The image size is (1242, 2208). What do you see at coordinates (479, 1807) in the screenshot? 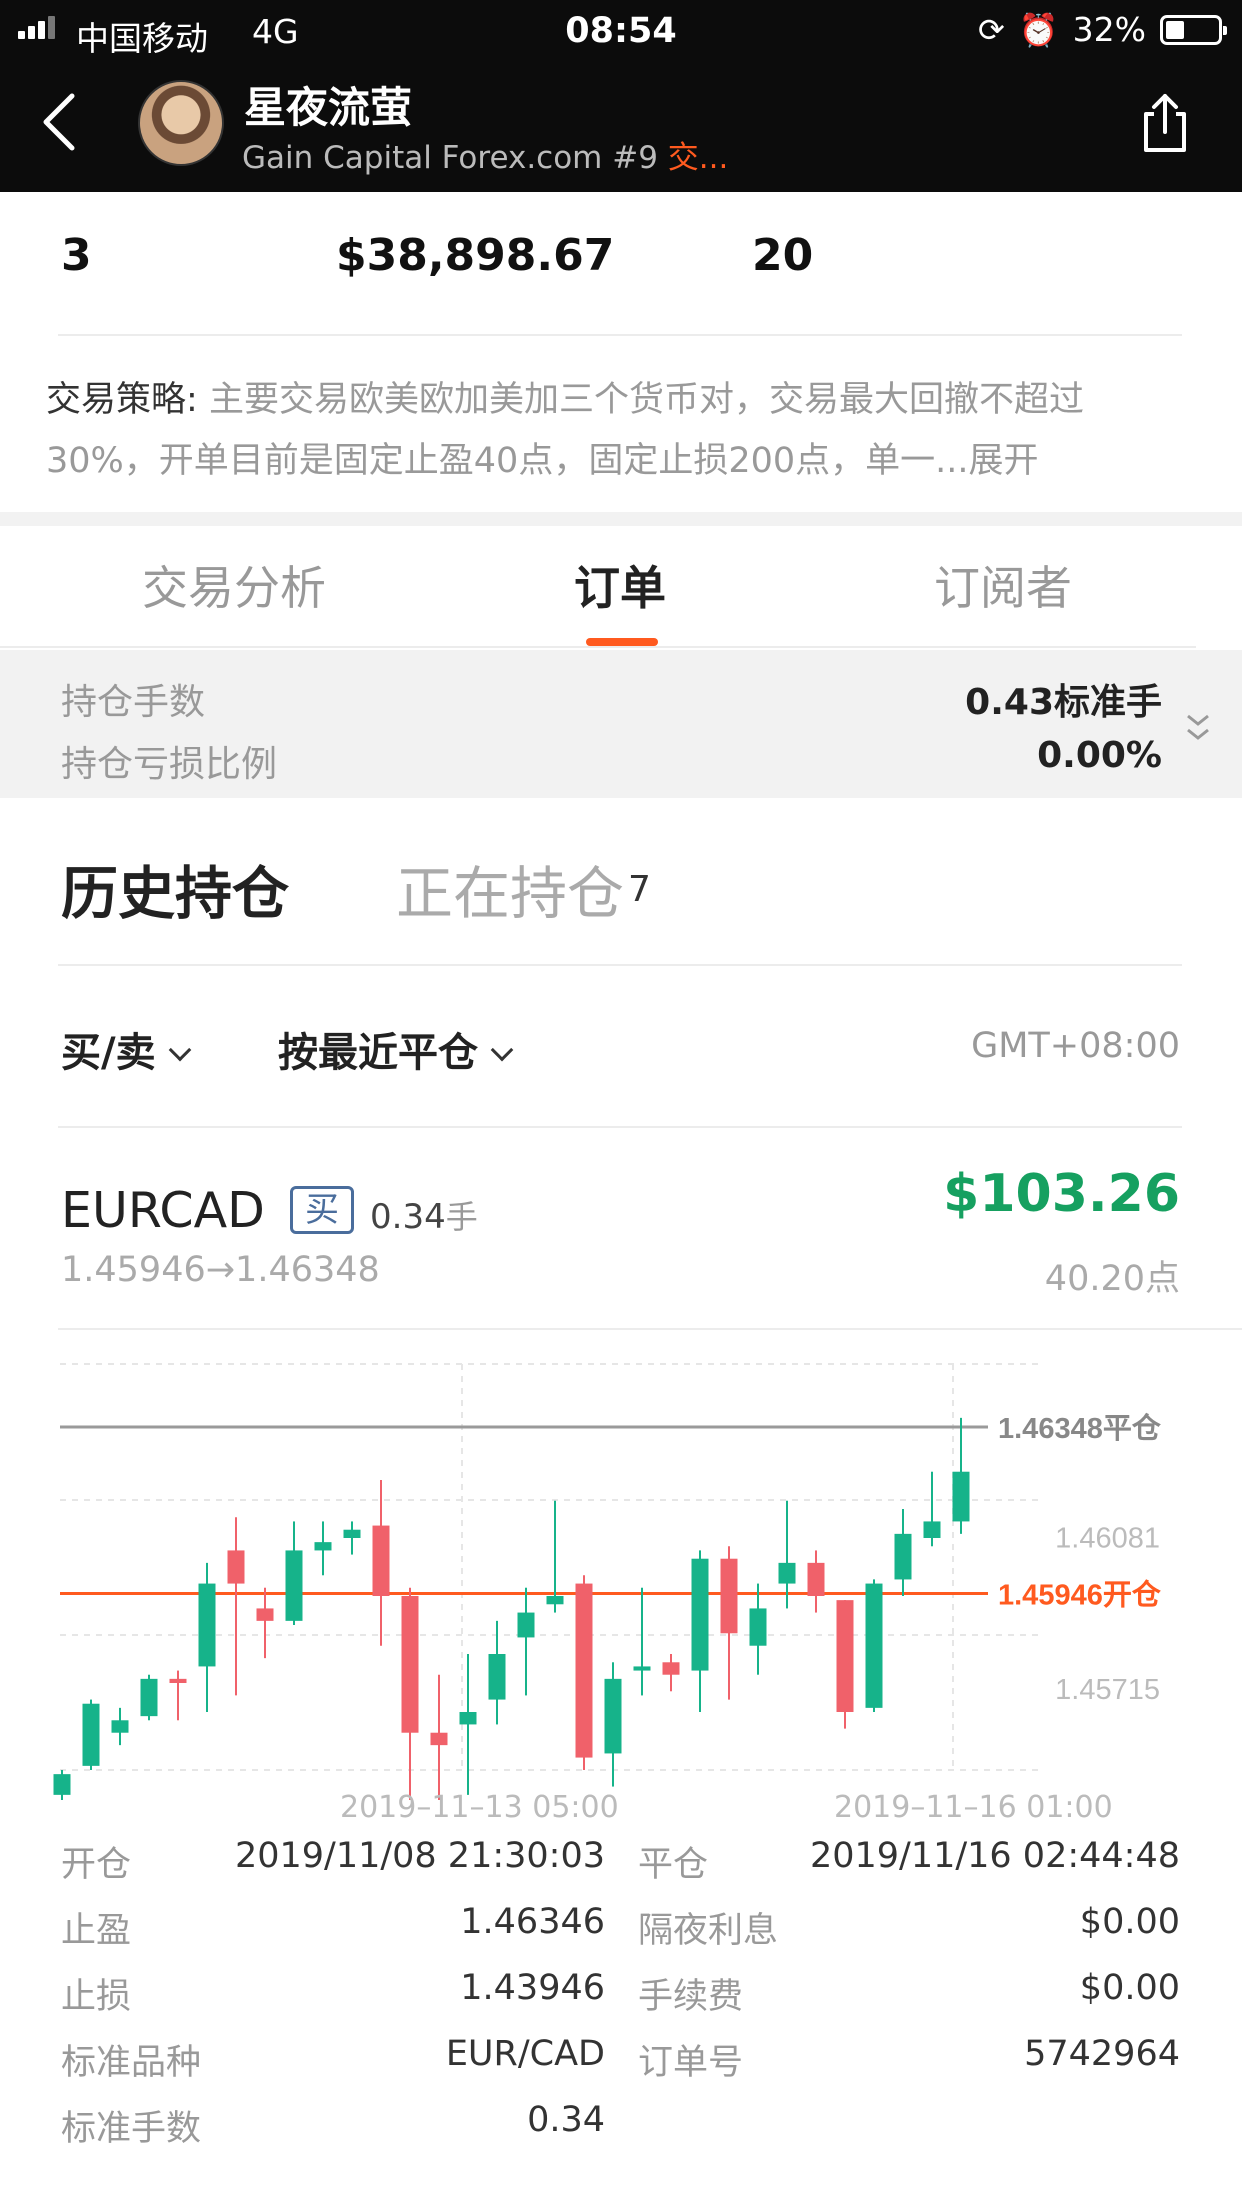
I see `x-tick-label: 2019–11–13 05:00` at bounding box center [479, 1807].